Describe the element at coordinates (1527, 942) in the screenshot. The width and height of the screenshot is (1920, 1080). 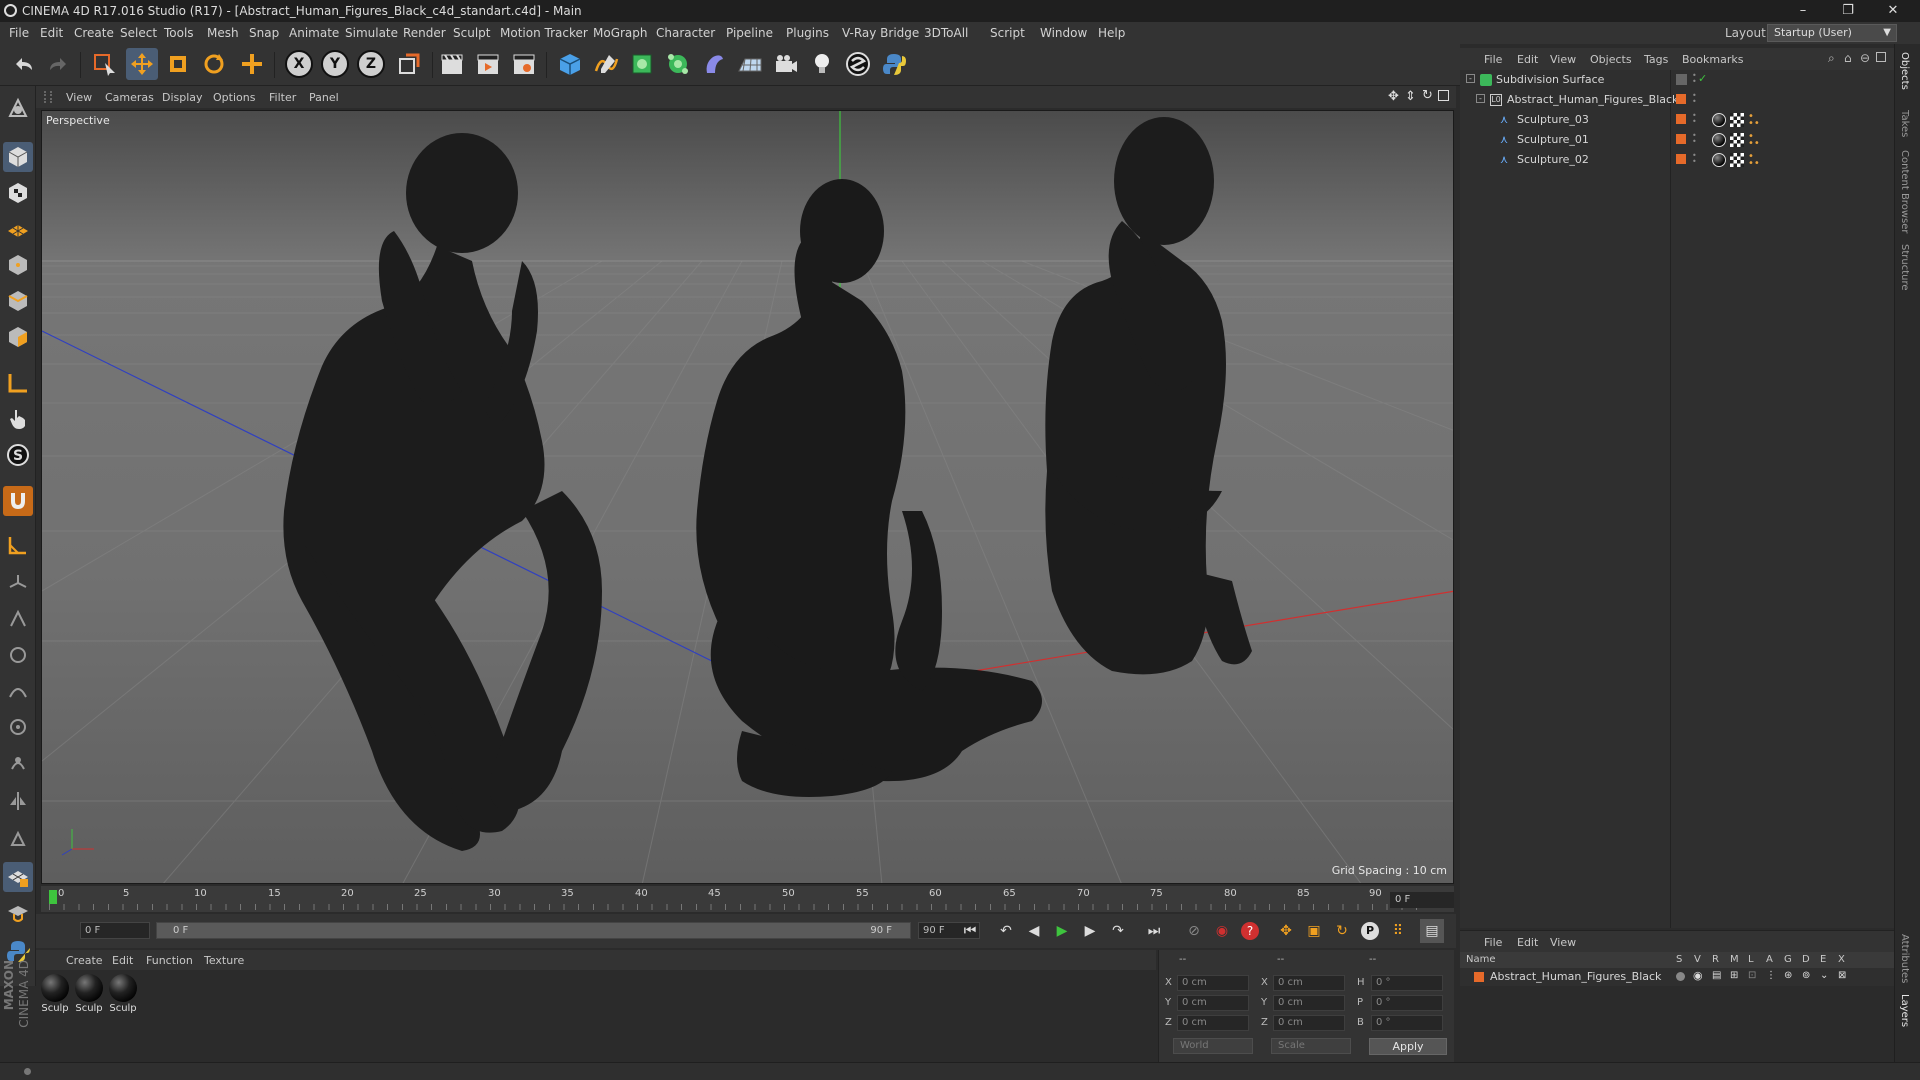
I see `layer-menu-edit: Edit` at that location.